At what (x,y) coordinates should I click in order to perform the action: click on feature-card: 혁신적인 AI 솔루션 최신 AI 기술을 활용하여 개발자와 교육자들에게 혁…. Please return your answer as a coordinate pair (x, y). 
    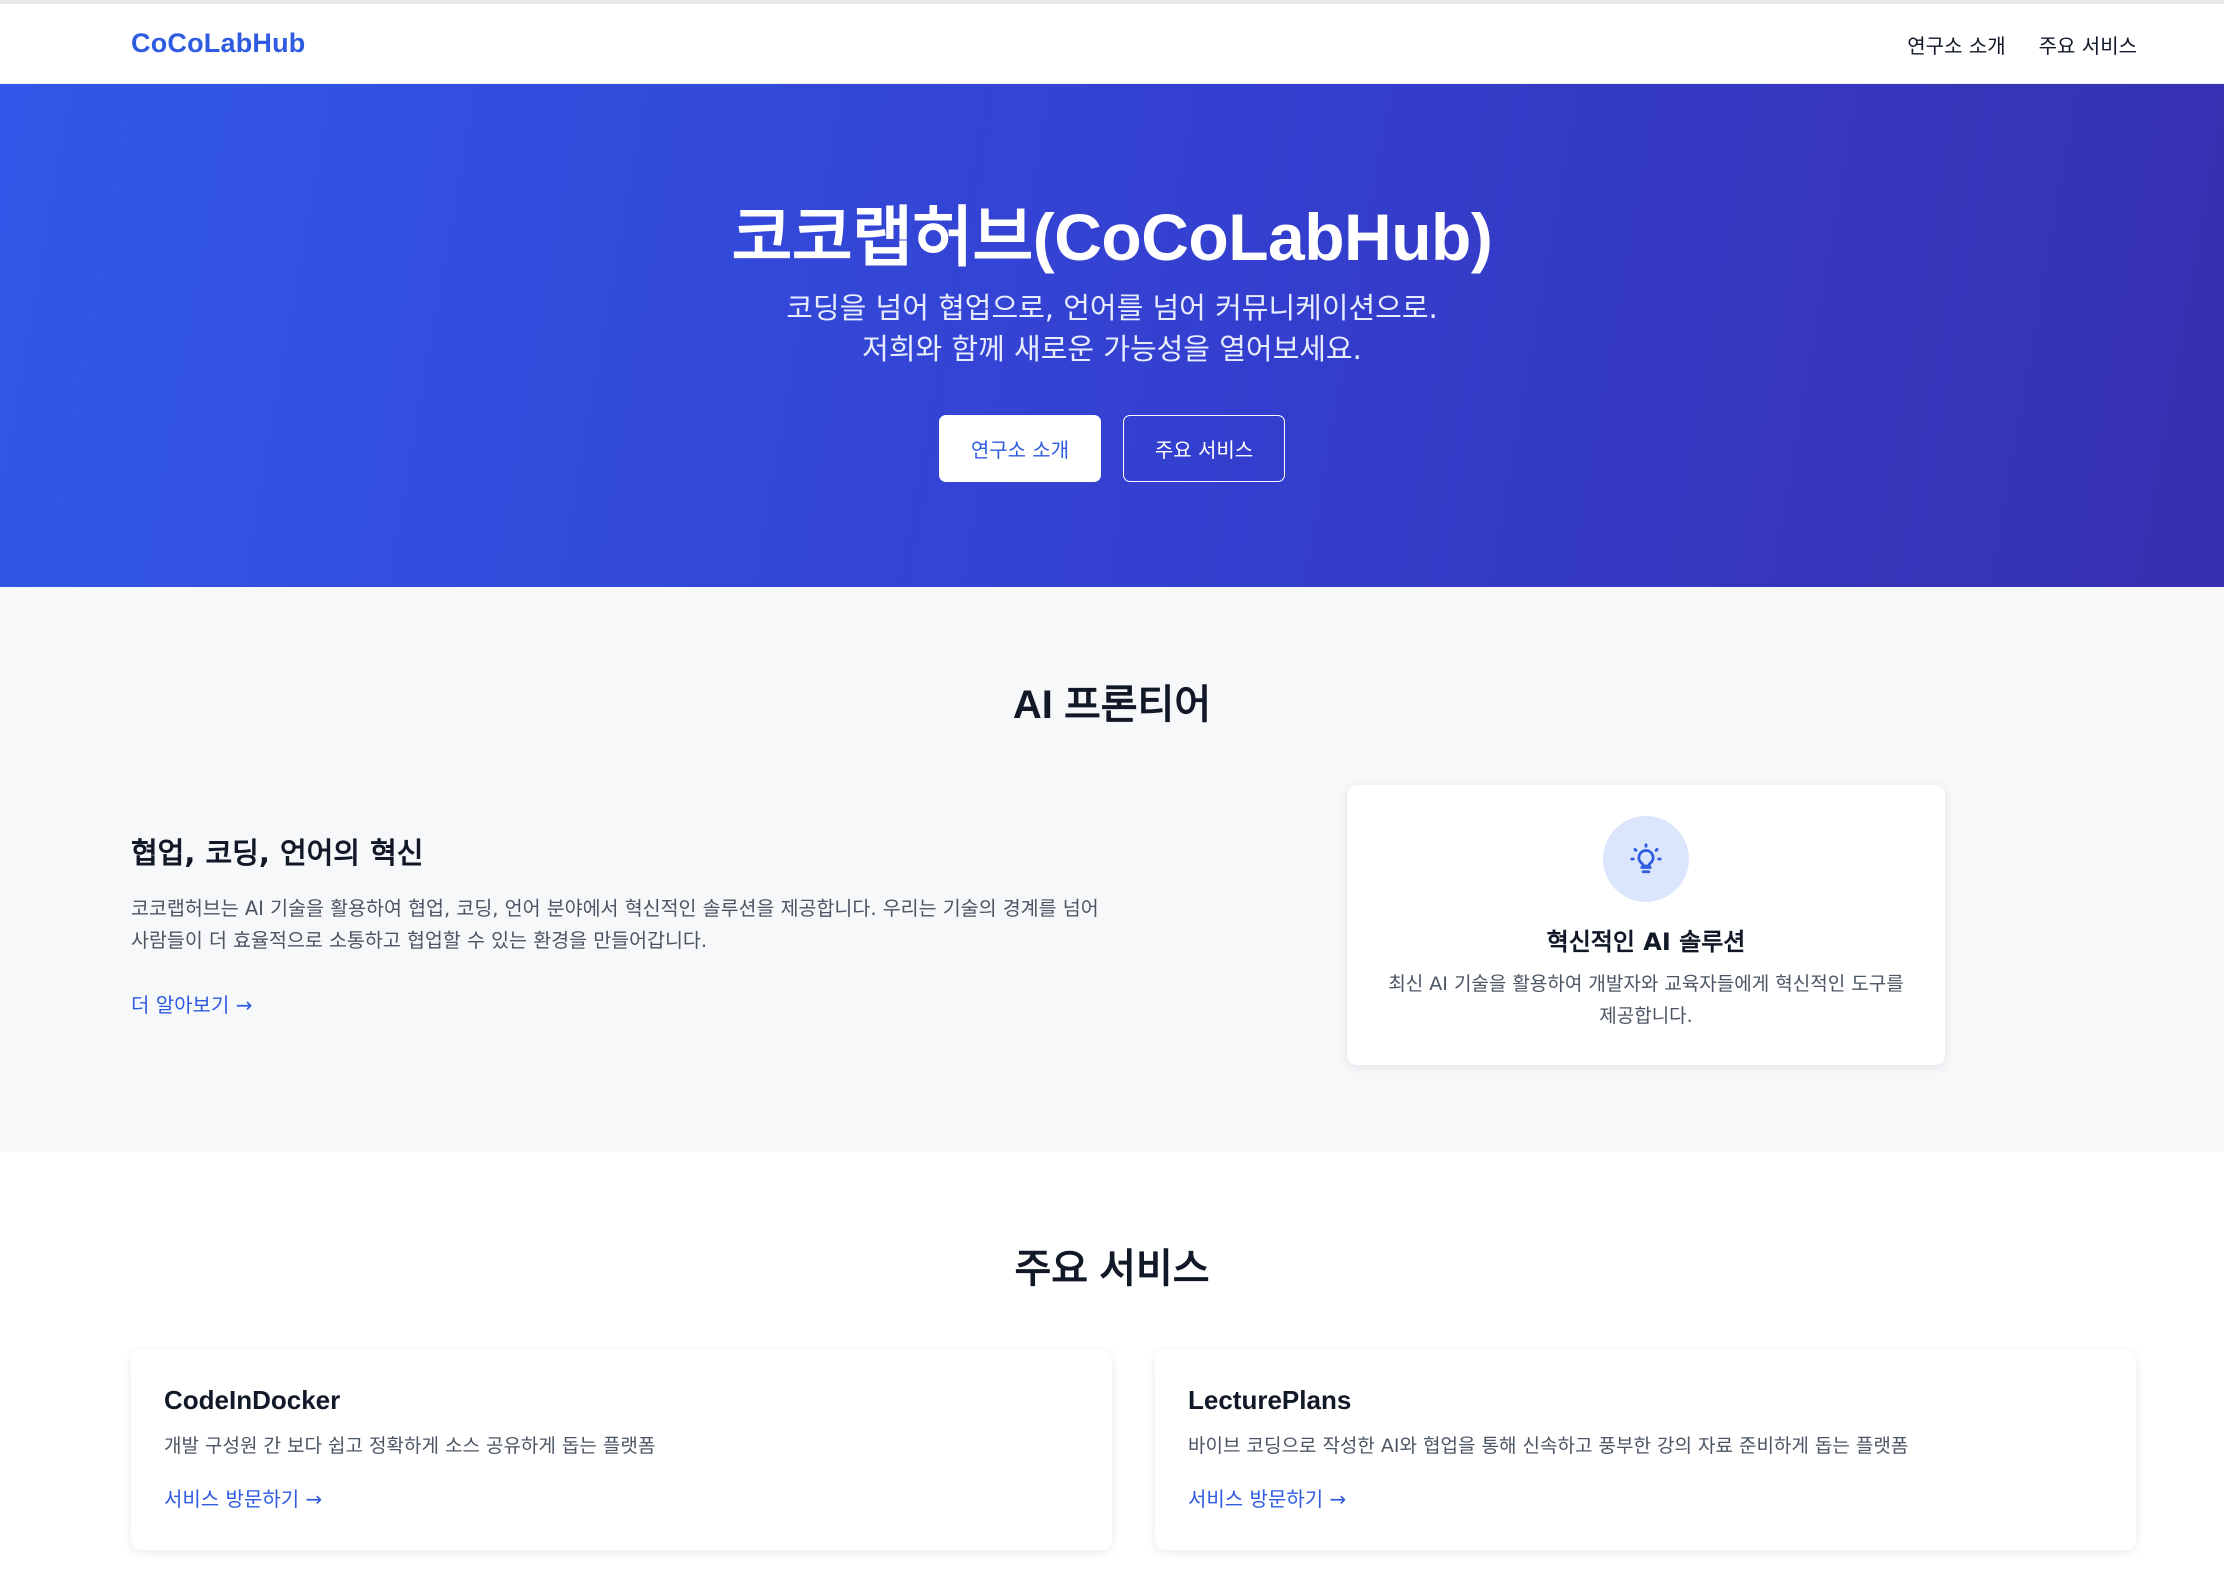
    Looking at the image, I should click on (1646, 925).